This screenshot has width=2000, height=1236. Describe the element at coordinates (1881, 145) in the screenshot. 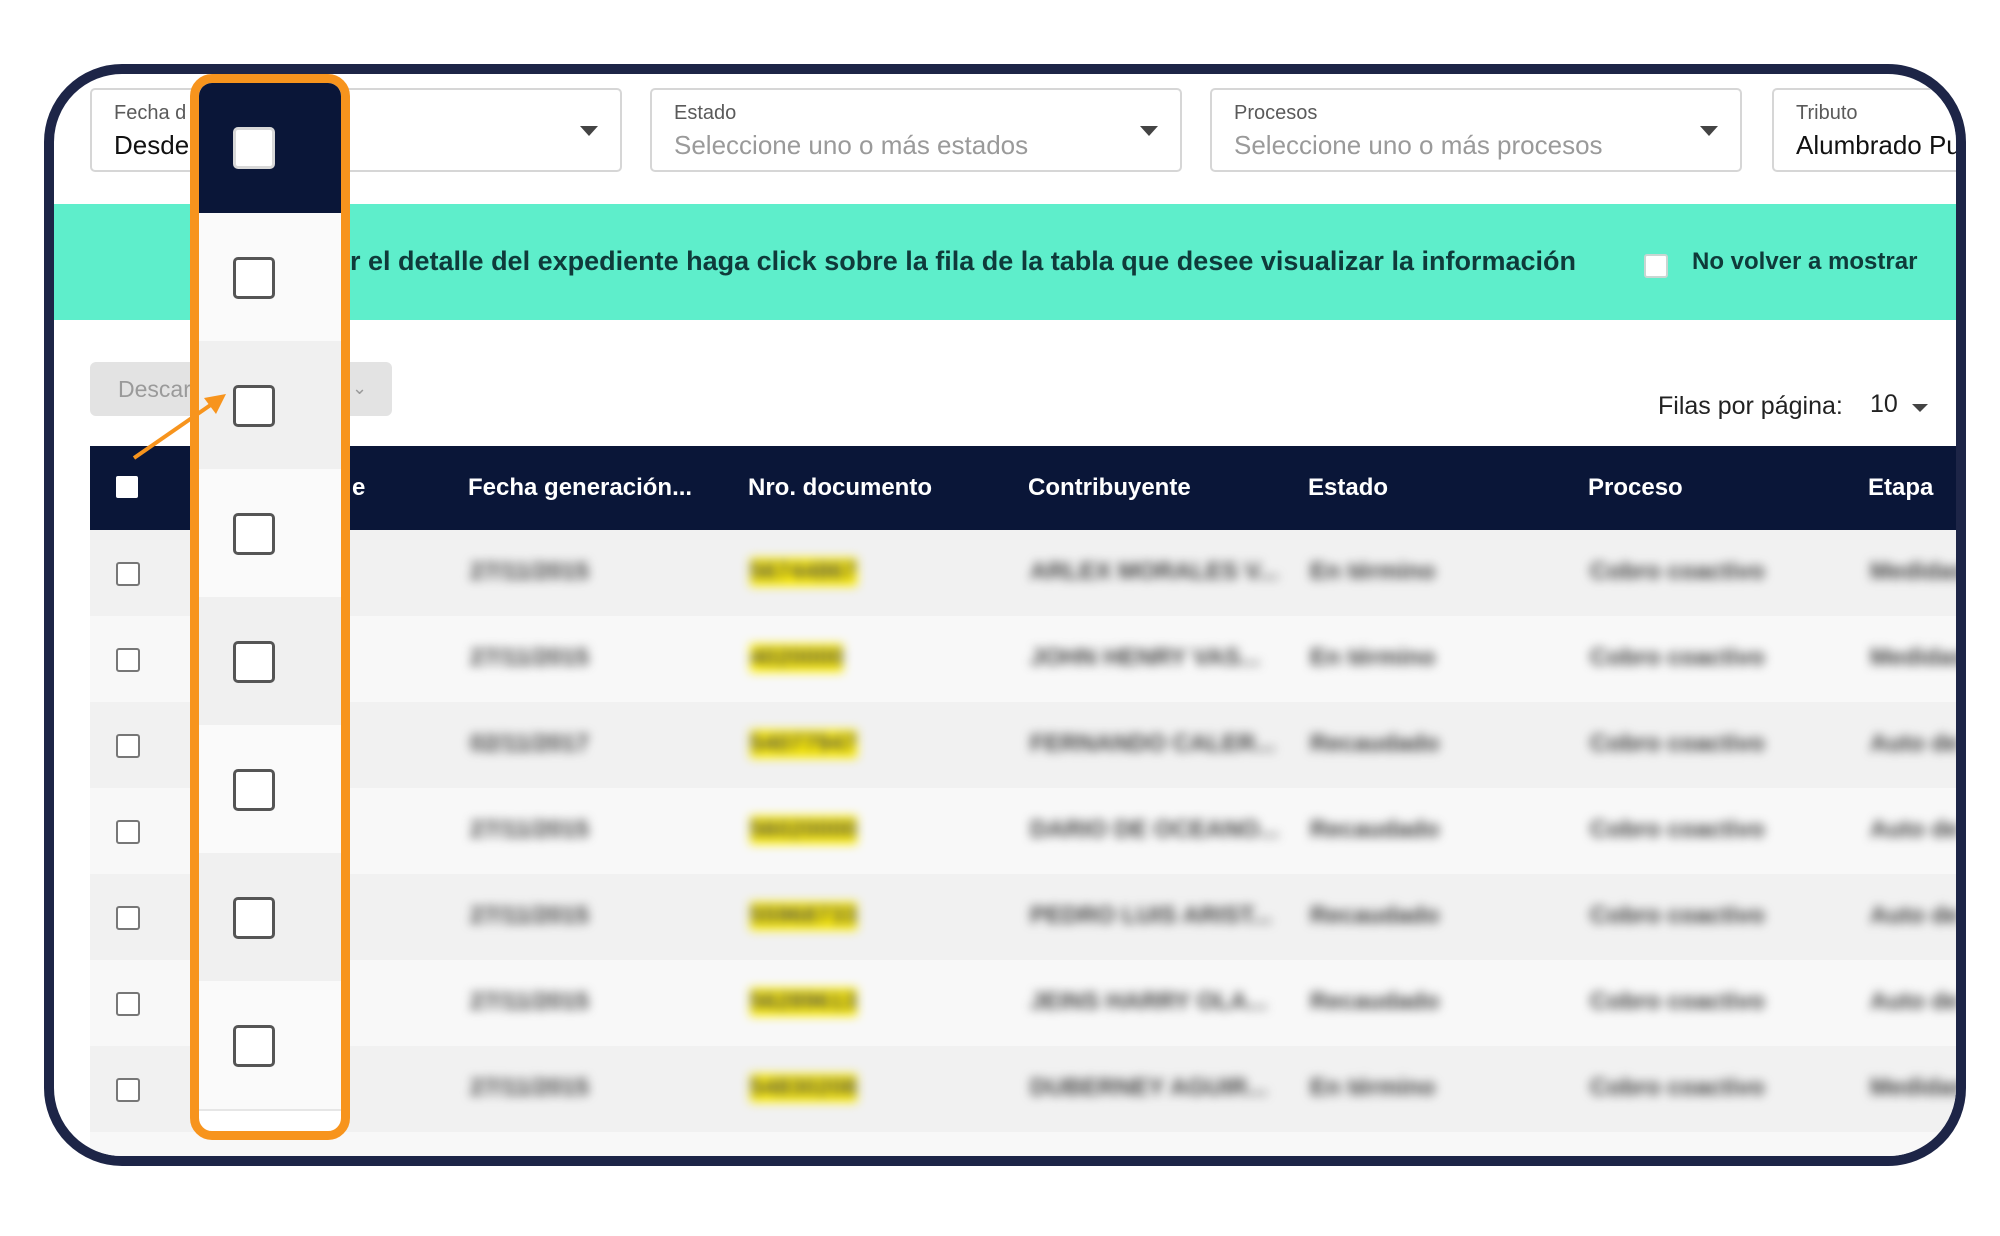

I see `tributo-value: Alumbrado Pub` at that location.